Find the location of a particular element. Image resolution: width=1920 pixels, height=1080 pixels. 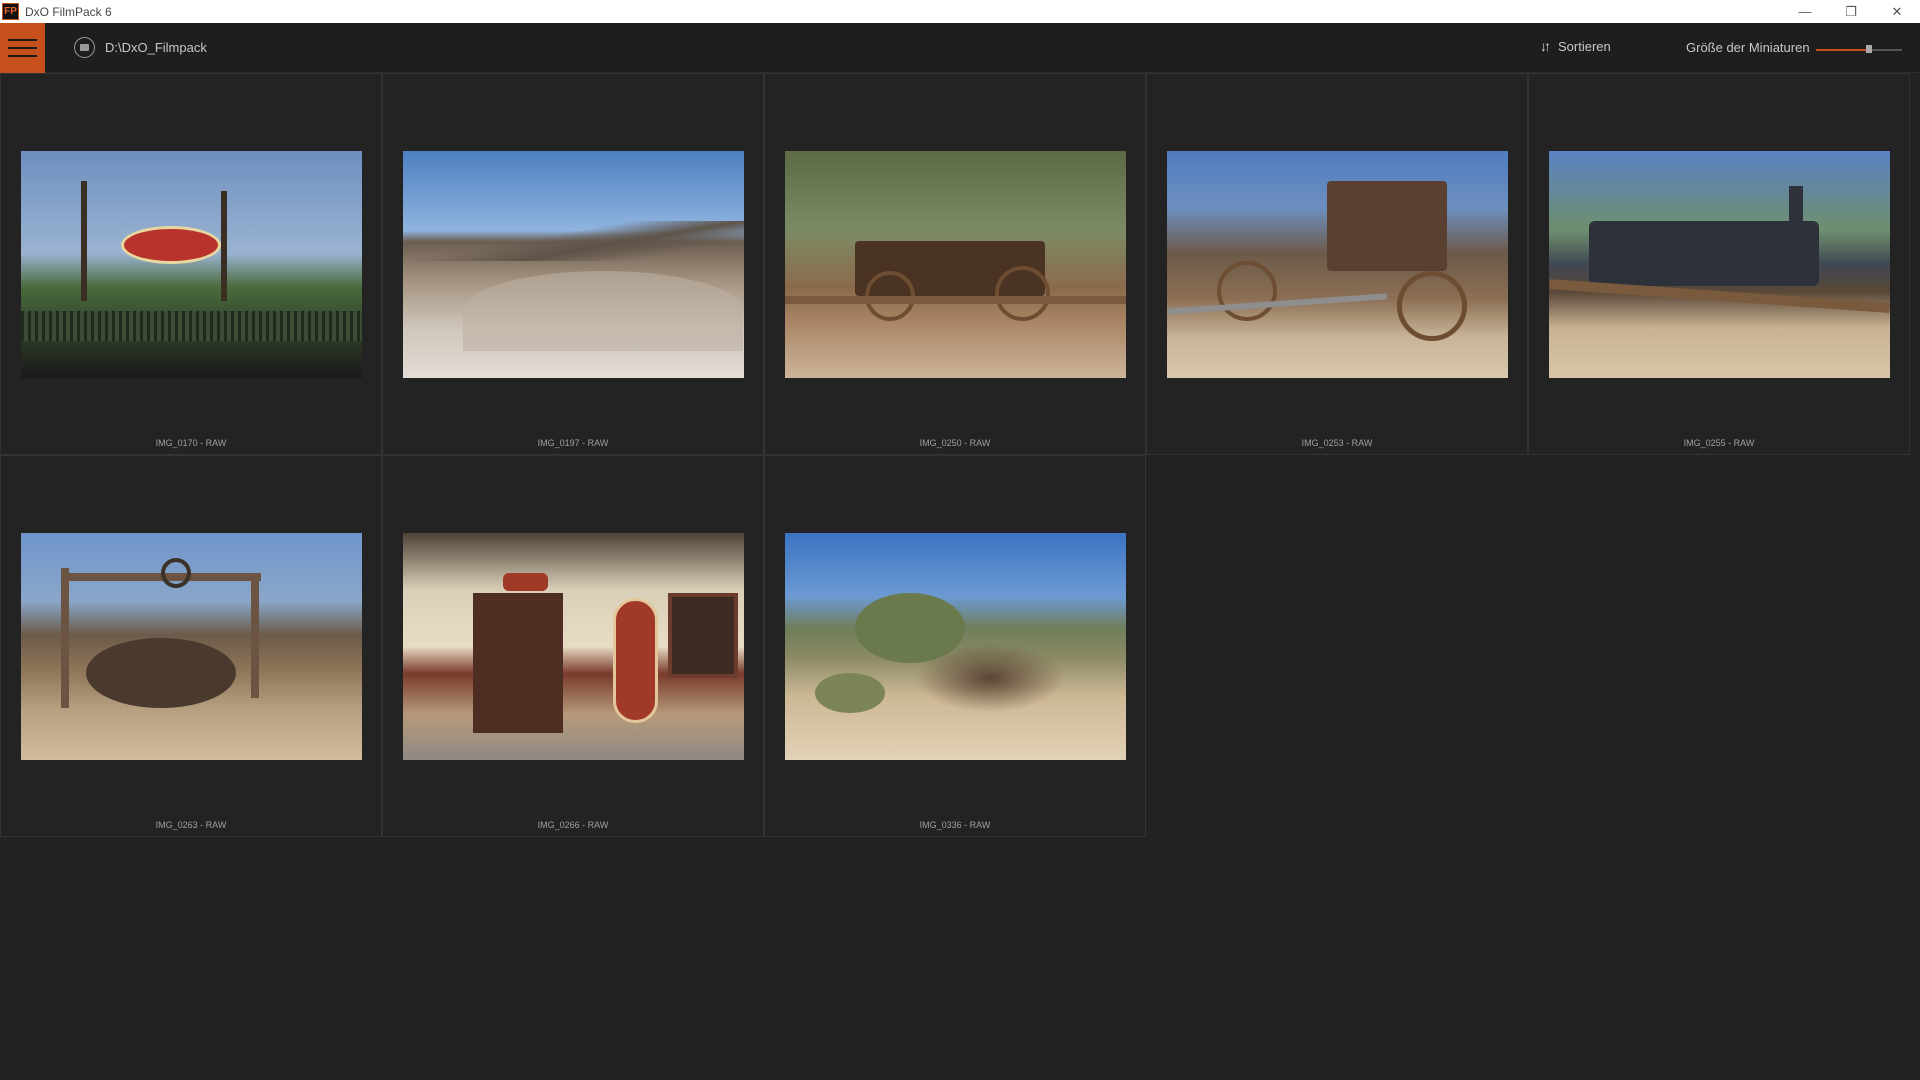

thumbnail-label: IMG_0336 - RAW is located at coordinates (955, 825).